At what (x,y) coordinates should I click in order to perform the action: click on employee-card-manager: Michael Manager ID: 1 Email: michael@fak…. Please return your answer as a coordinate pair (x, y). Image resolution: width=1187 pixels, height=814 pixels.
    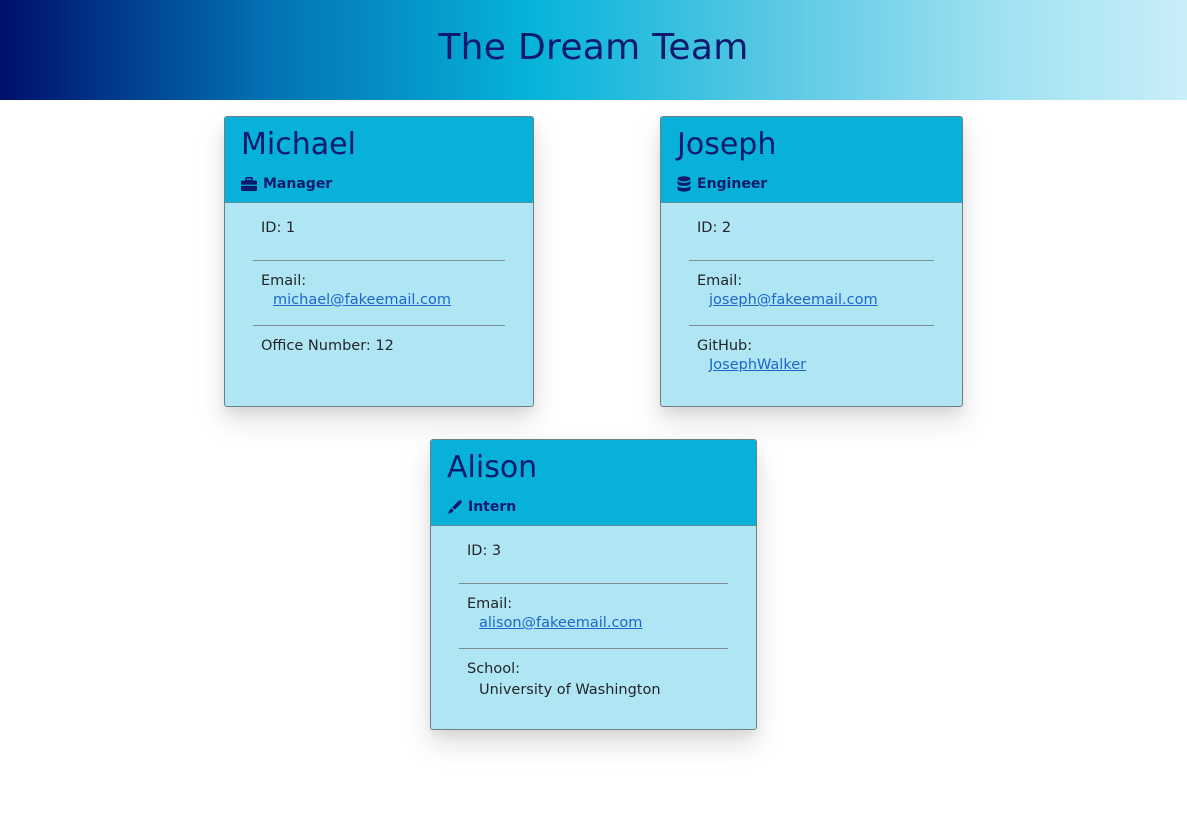
    Looking at the image, I should click on (379, 261).